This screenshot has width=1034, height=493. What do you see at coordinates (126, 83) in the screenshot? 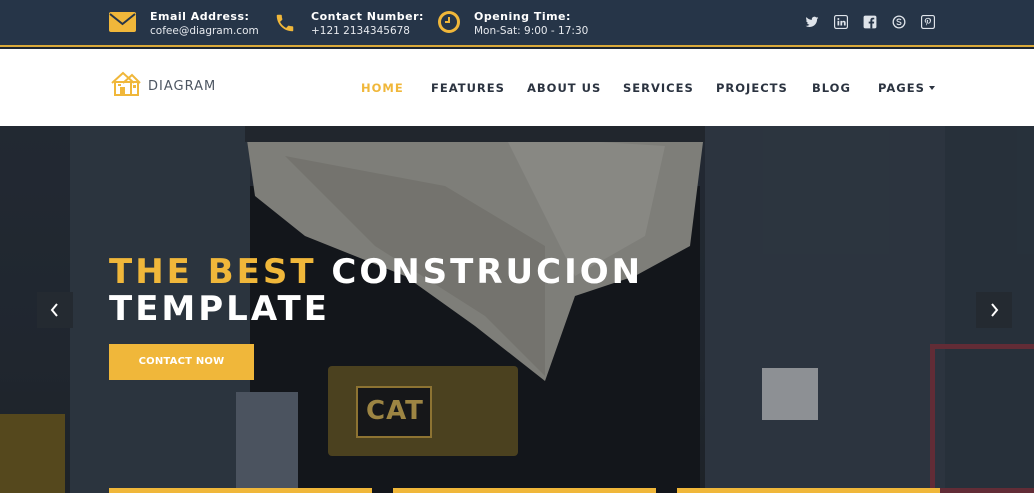
I see `house-logo-icon` at bounding box center [126, 83].